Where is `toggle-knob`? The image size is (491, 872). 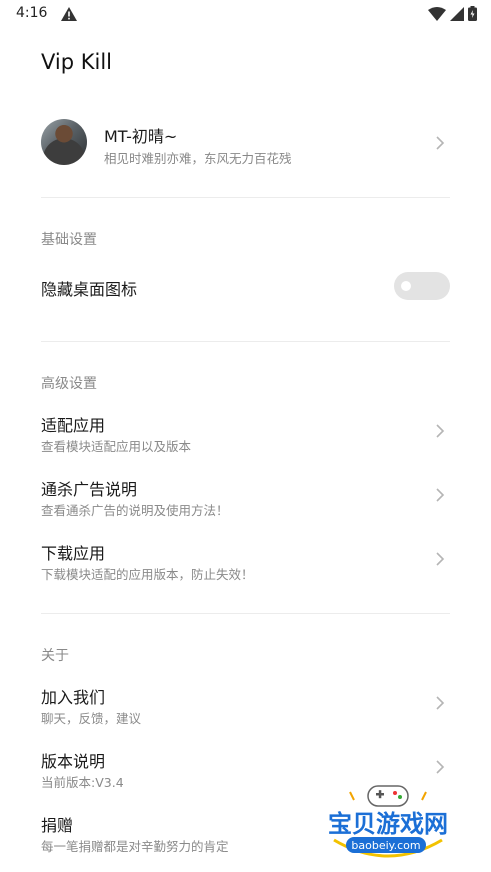 toggle-knob is located at coordinates (406, 286).